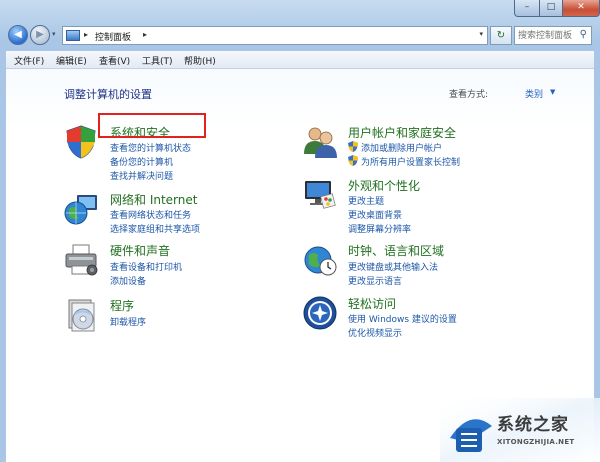 Image resolution: width=600 pixels, height=462 pixels. I want to click on category-ease-of-access: 轻松访问, so click(372, 303).